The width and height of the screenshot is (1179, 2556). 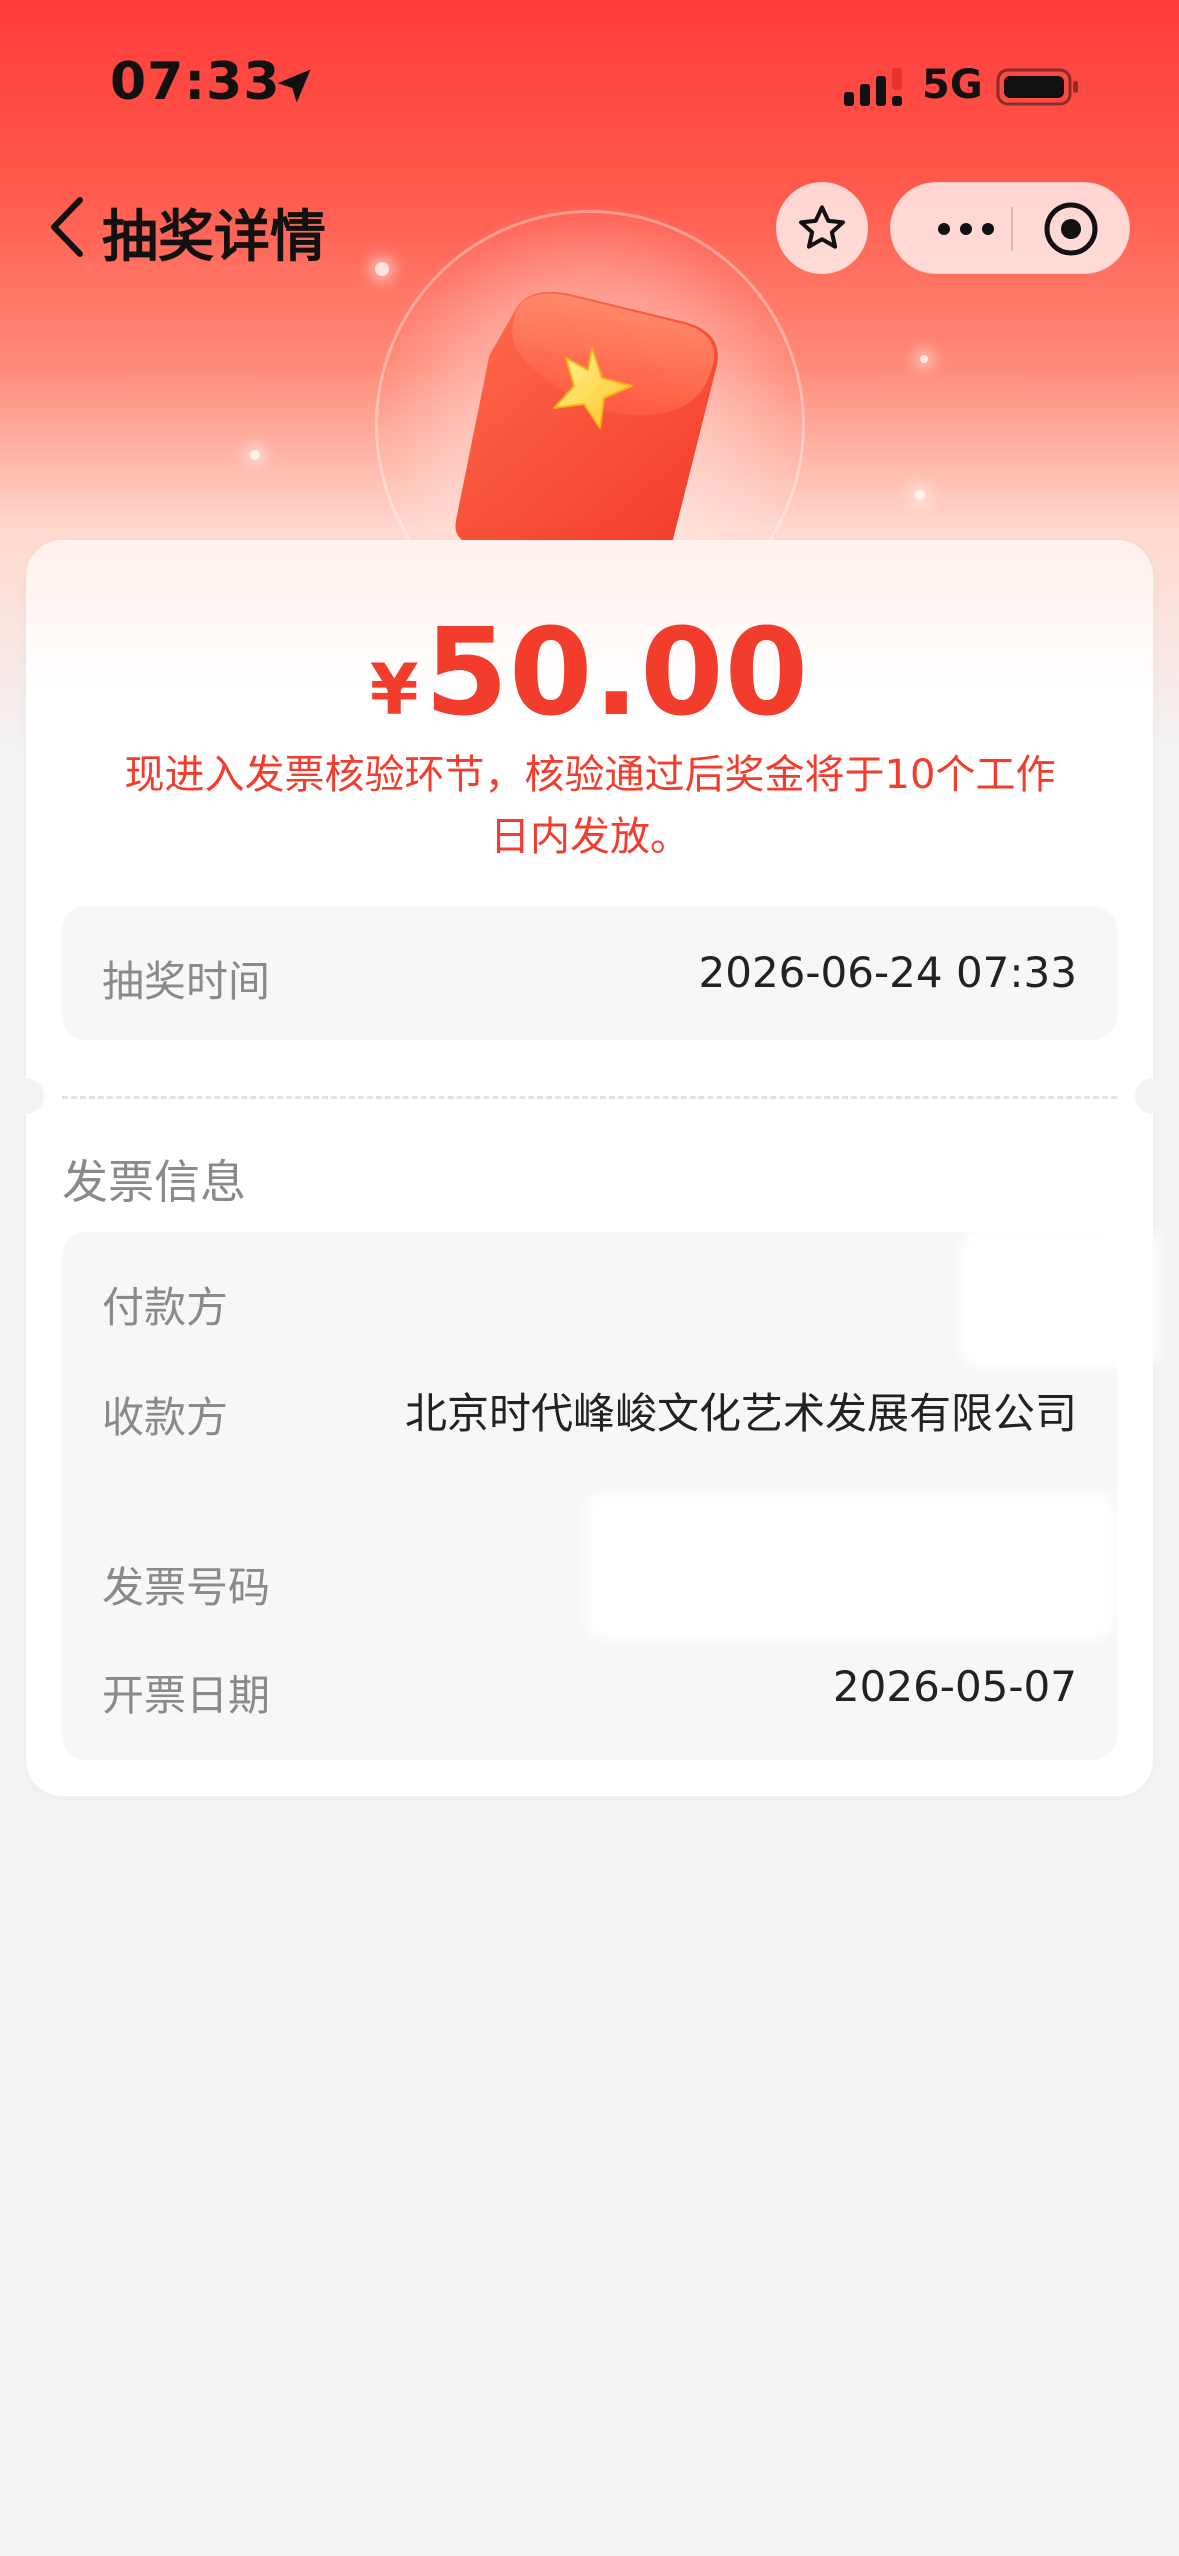 What do you see at coordinates (294, 86) in the screenshot?
I see `location-arrow-icon` at bounding box center [294, 86].